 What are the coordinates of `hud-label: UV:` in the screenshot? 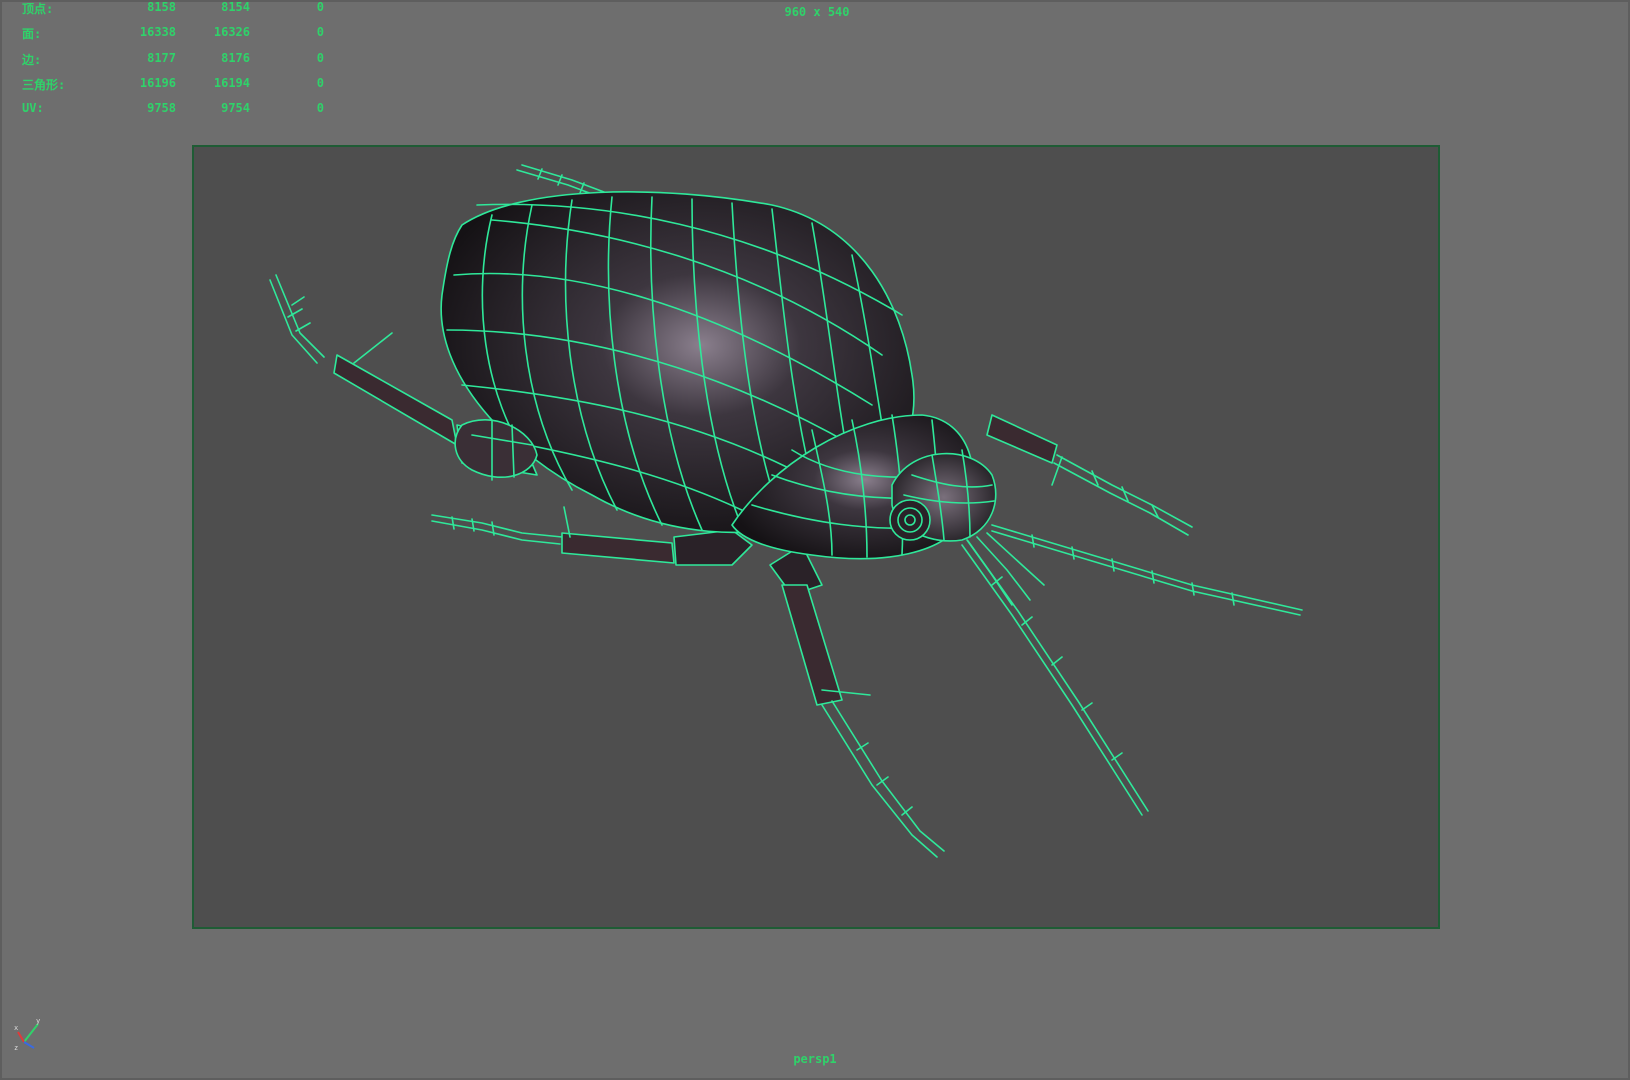 It's located at (33, 108).